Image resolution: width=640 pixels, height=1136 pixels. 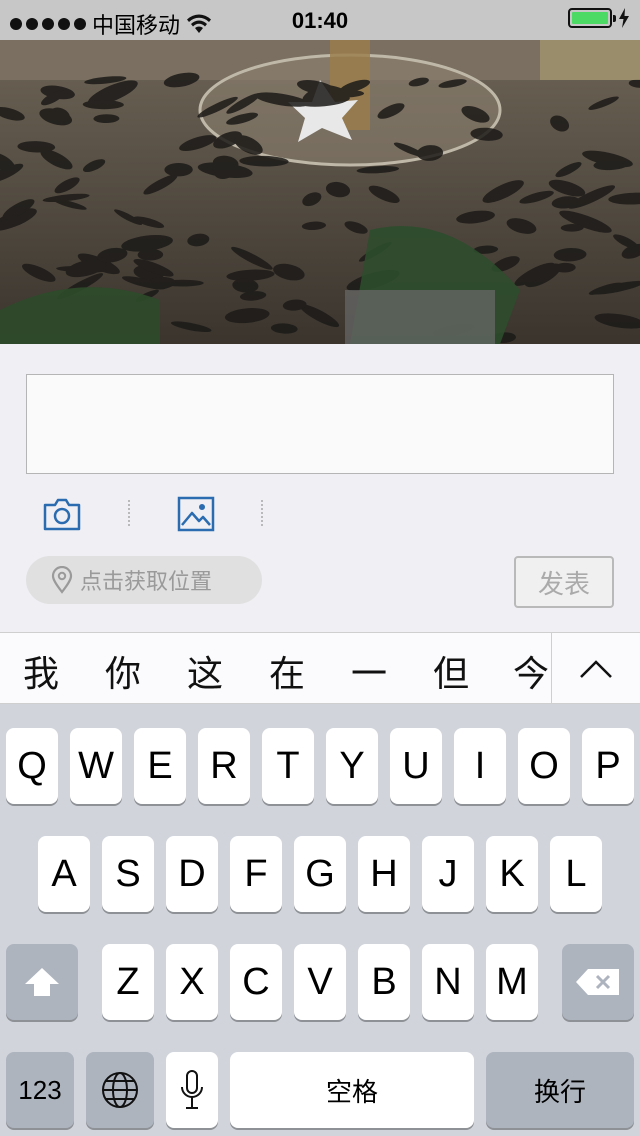 I want to click on clock: 01:40, so click(x=320, y=20).